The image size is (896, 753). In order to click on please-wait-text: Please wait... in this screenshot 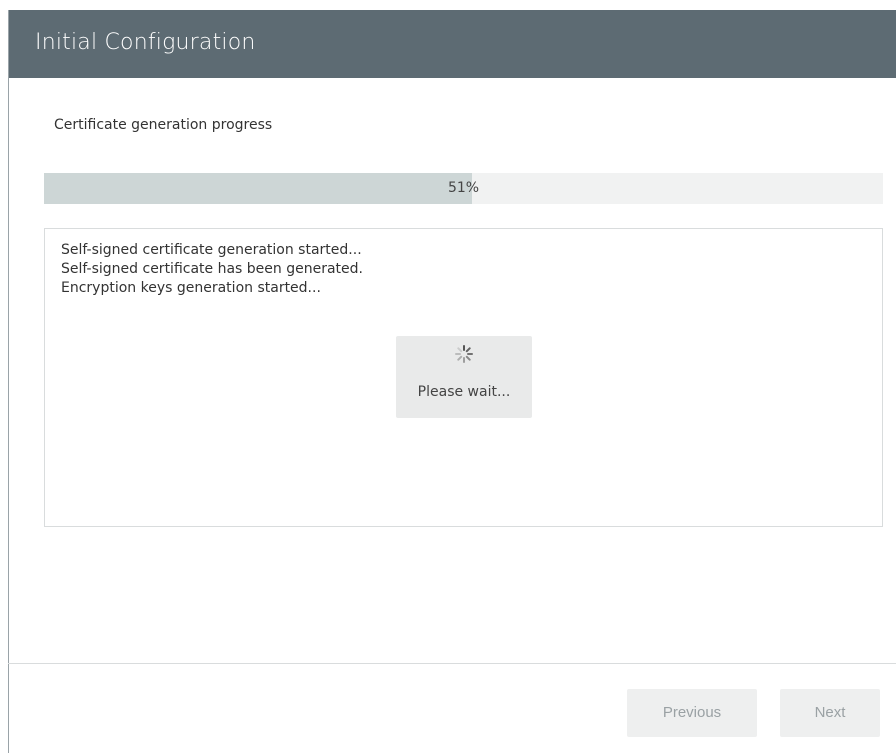, I will do `click(464, 392)`.